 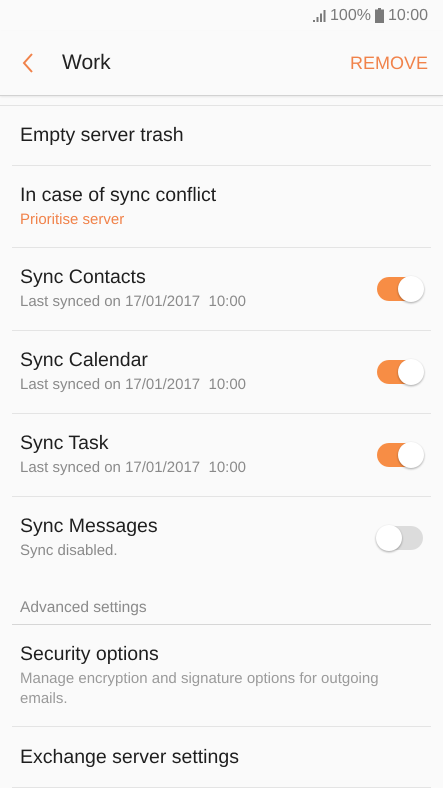 What do you see at coordinates (69, 551) in the screenshot?
I see `item-subtitle: Sync disabled.` at bounding box center [69, 551].